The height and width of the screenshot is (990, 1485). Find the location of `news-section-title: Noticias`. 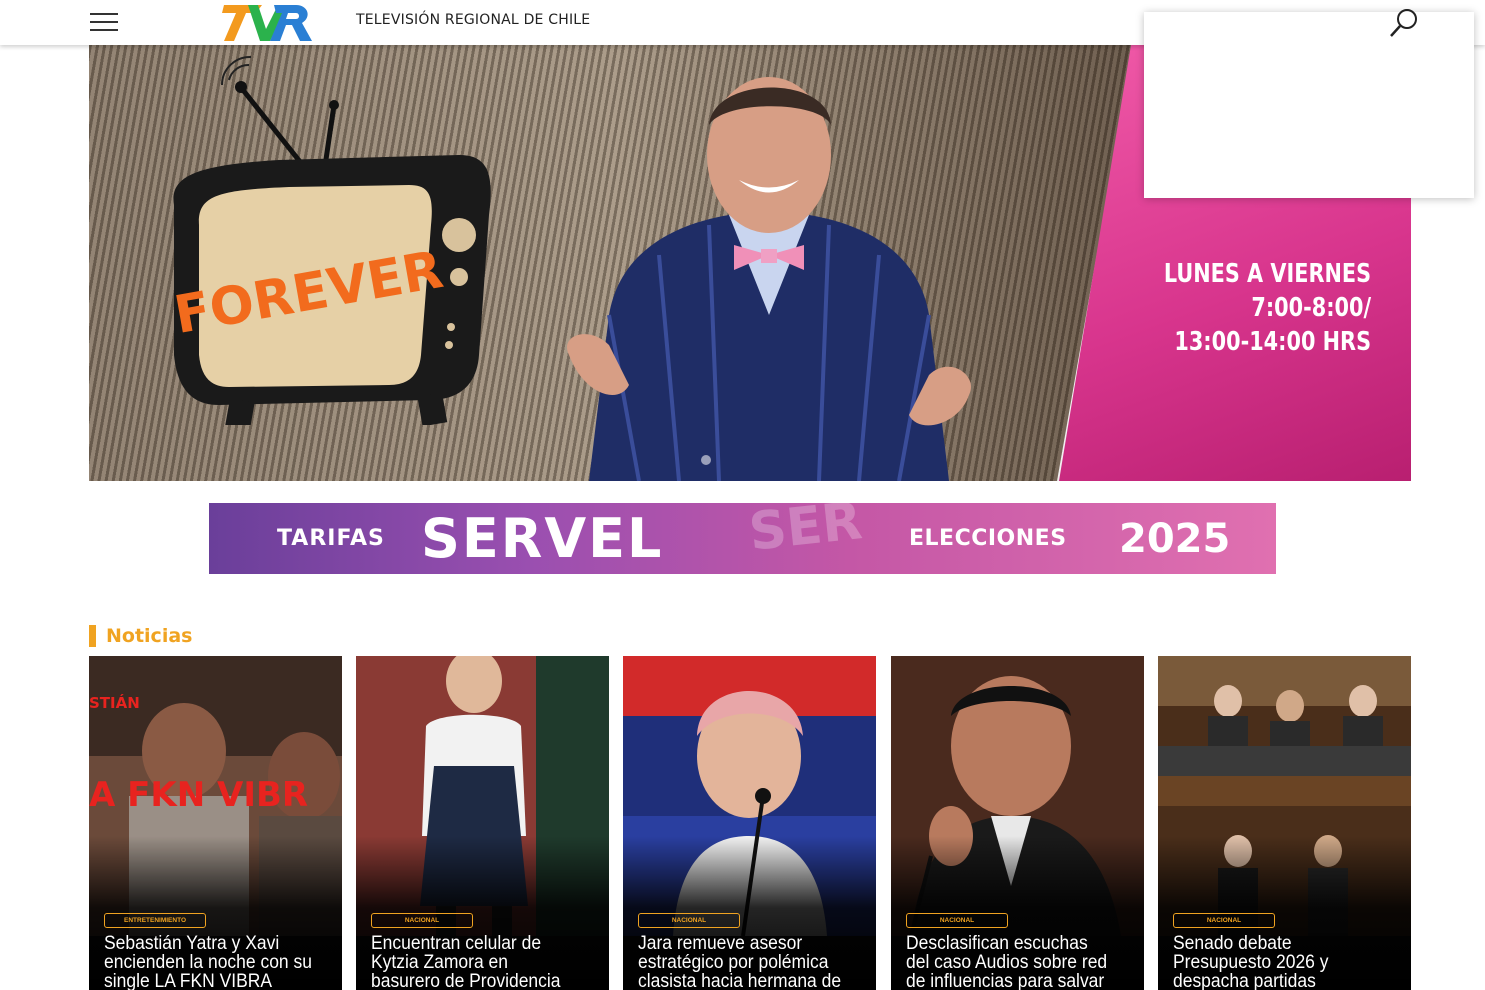

news-section-title: Noticias is located at coordinates (149, 636).